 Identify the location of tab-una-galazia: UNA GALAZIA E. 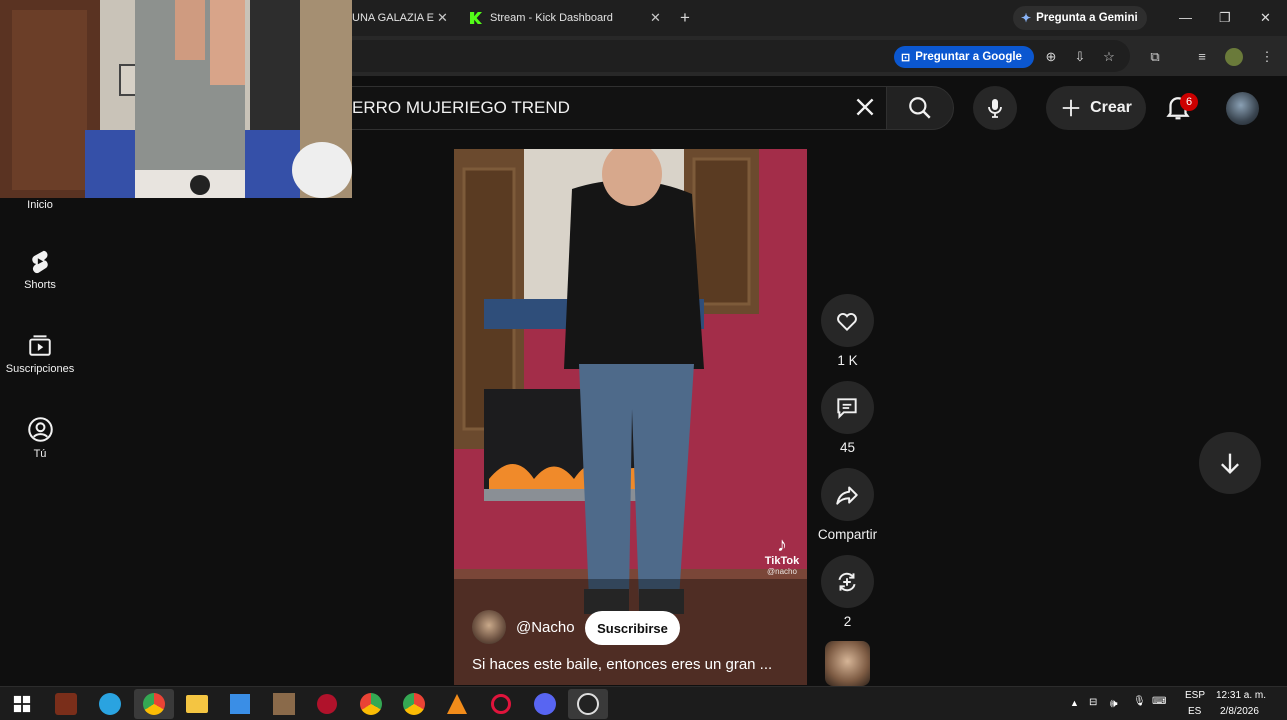
(393, 18).